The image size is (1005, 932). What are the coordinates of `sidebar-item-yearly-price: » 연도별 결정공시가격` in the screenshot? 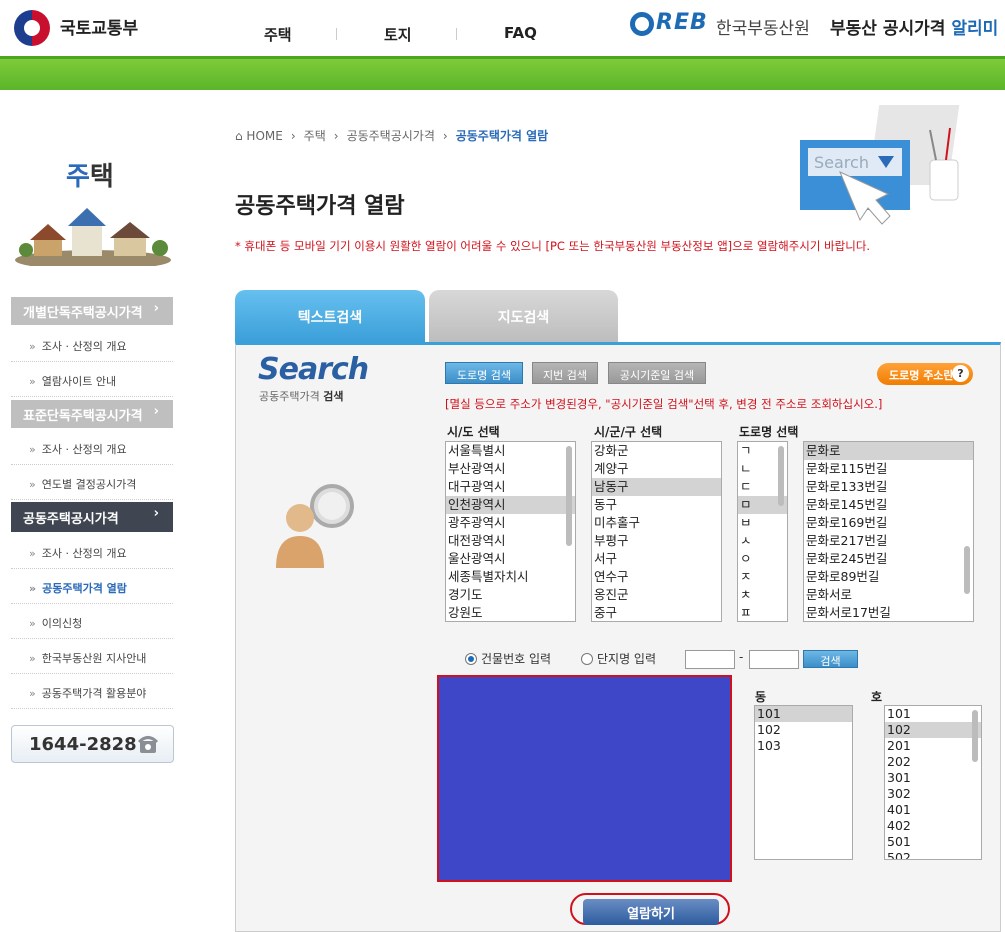 It's located at (92, 483).